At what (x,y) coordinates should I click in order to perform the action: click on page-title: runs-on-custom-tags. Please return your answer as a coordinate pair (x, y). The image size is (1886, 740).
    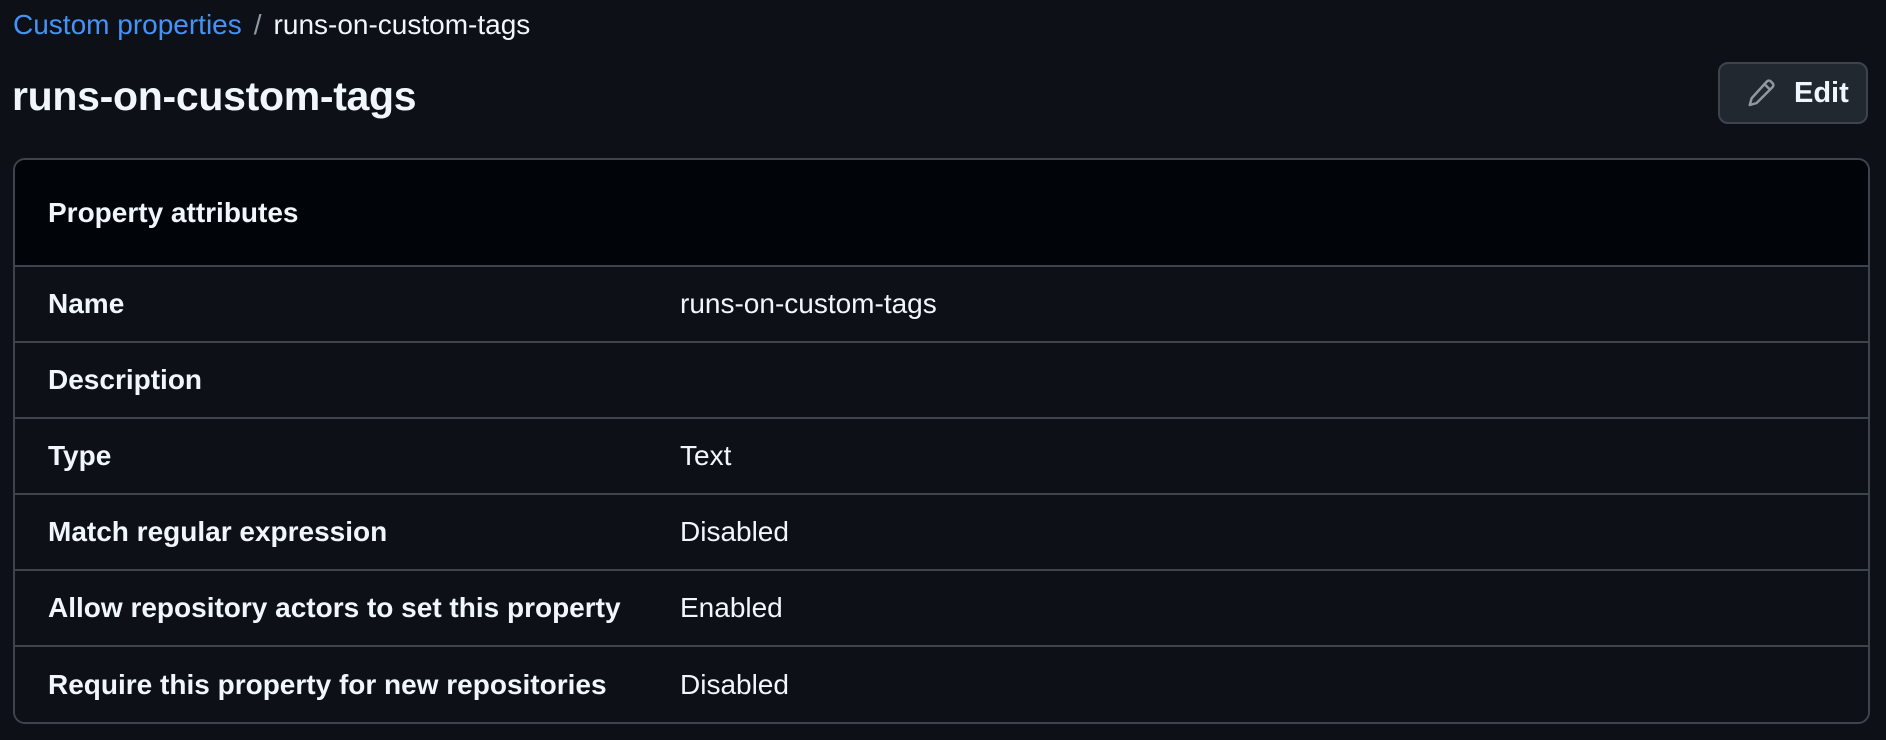
    Looking at the image, I should click on (214, 96).